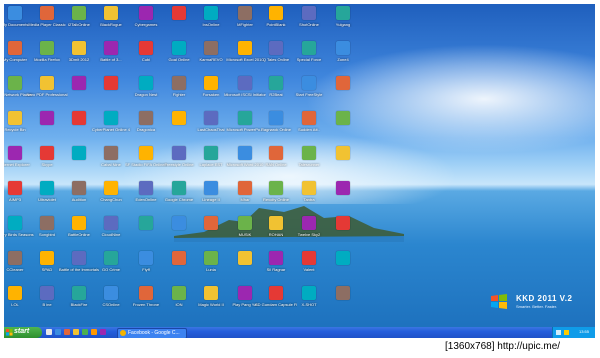 This screenshot has width=600, height=358. What do you see at coordinates (544, 298) in the screenshot?
I see `brand-title: KKD 2011 V.2` at bounding box center [544, 298].